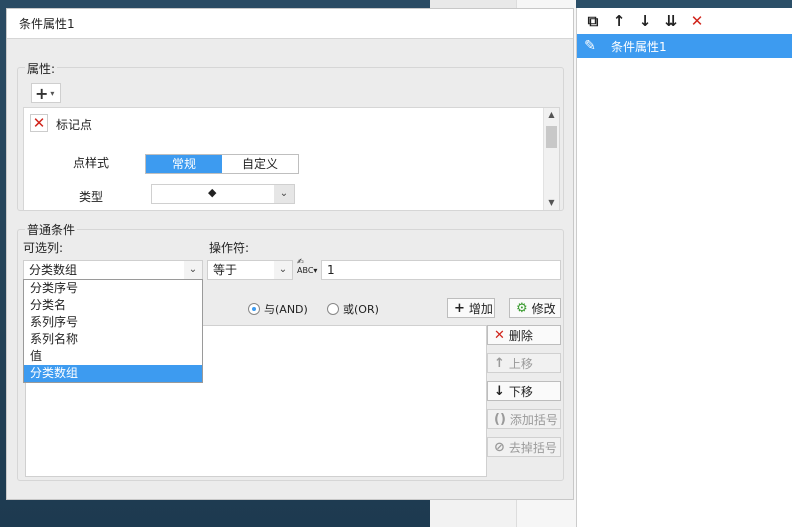 This screenshot has width=792, height=527. What do you see at coordinates (639, 46) in the screenshot?
I see `condition-list-item-label: 条件属性1` at bounding box center [639, 46].